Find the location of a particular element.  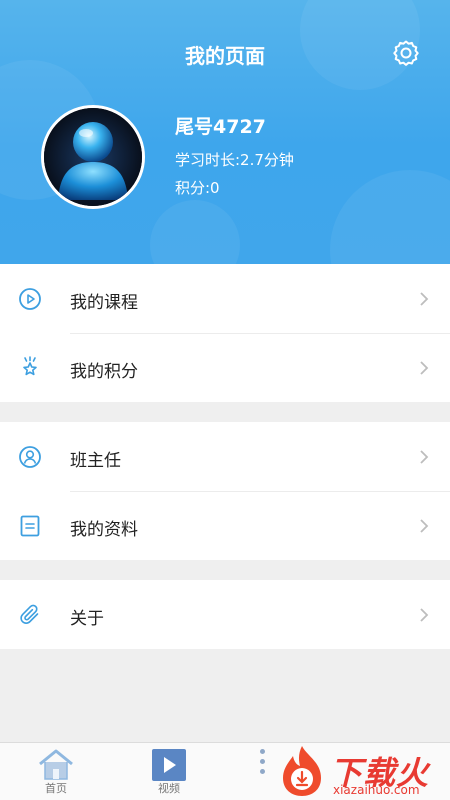

tab-home: 首页 is located at coordinates (56, 771).